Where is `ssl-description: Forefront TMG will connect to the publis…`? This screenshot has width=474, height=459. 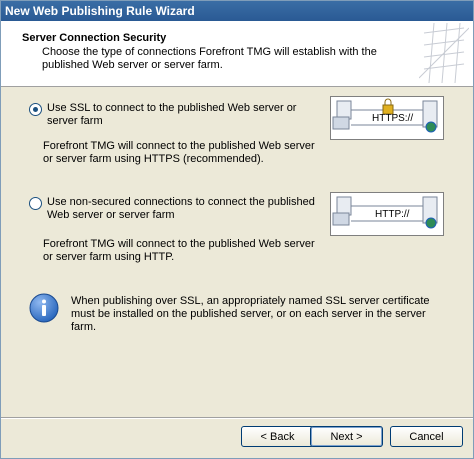
ssl-description: Forefront TMG will connect to the publis… is located at coordinates (179, 152).